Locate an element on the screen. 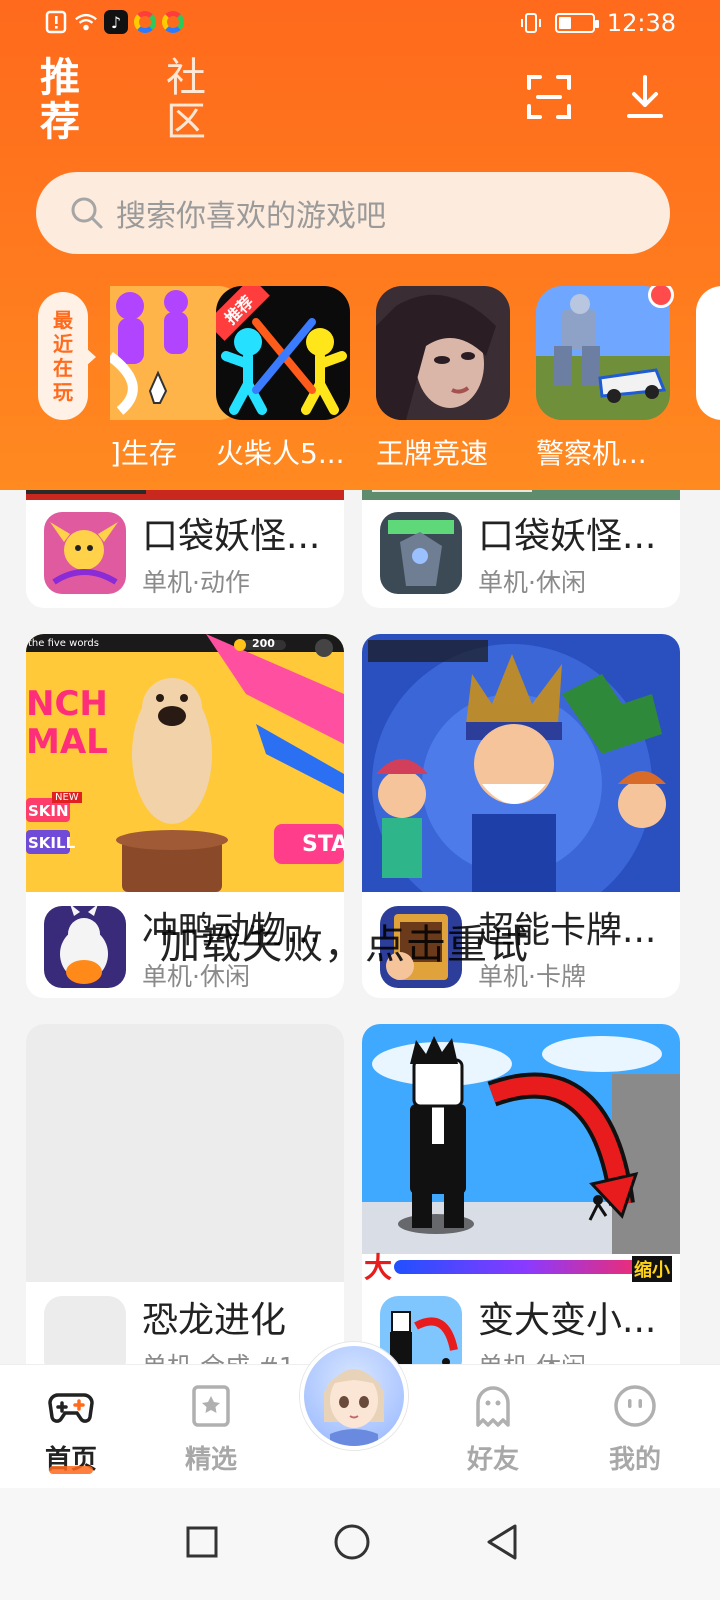 The height and width of the screenshot is (1600, 720). game-info: 口袋妖怪... 单机·动作 is located at coordinates (185, 553).